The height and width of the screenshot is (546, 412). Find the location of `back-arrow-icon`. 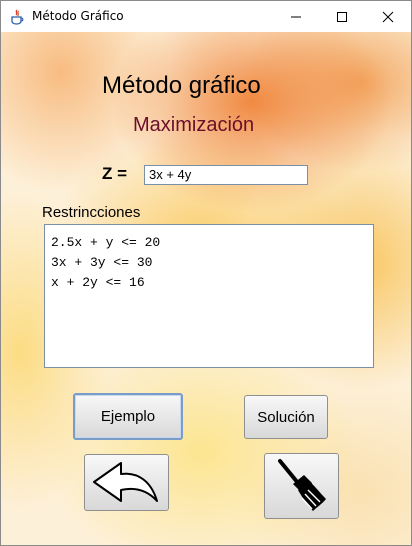

back-arrow-icon is located at coordinates (125, 481).